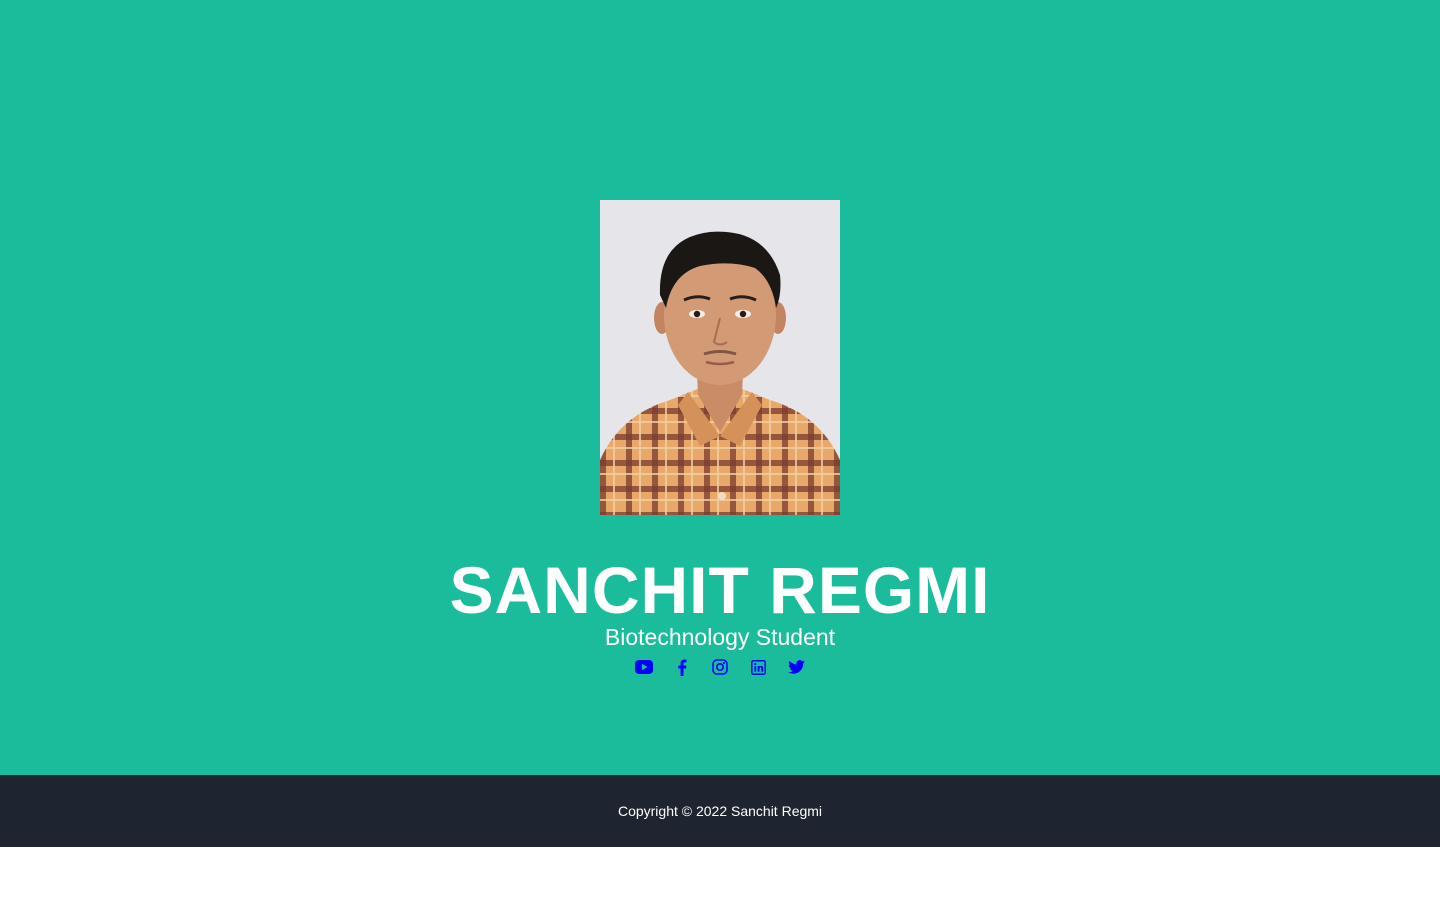 The image size is (1440, 900). I want to click on instagram-link, so click(720, 667).